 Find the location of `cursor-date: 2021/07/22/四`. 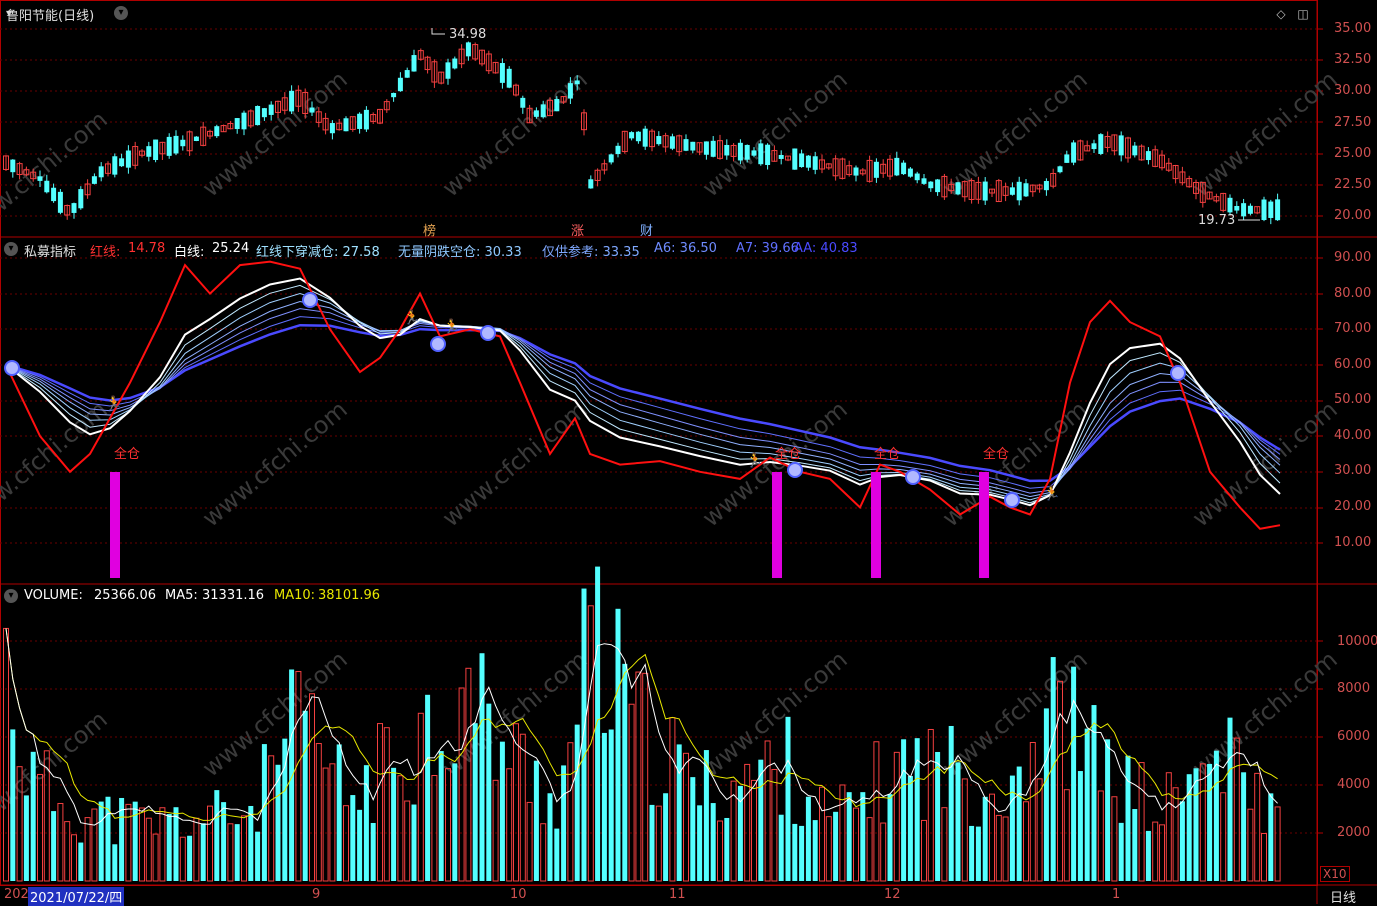

cursor-date: 2021/07/22/四 is located at coordinates (76, 896).